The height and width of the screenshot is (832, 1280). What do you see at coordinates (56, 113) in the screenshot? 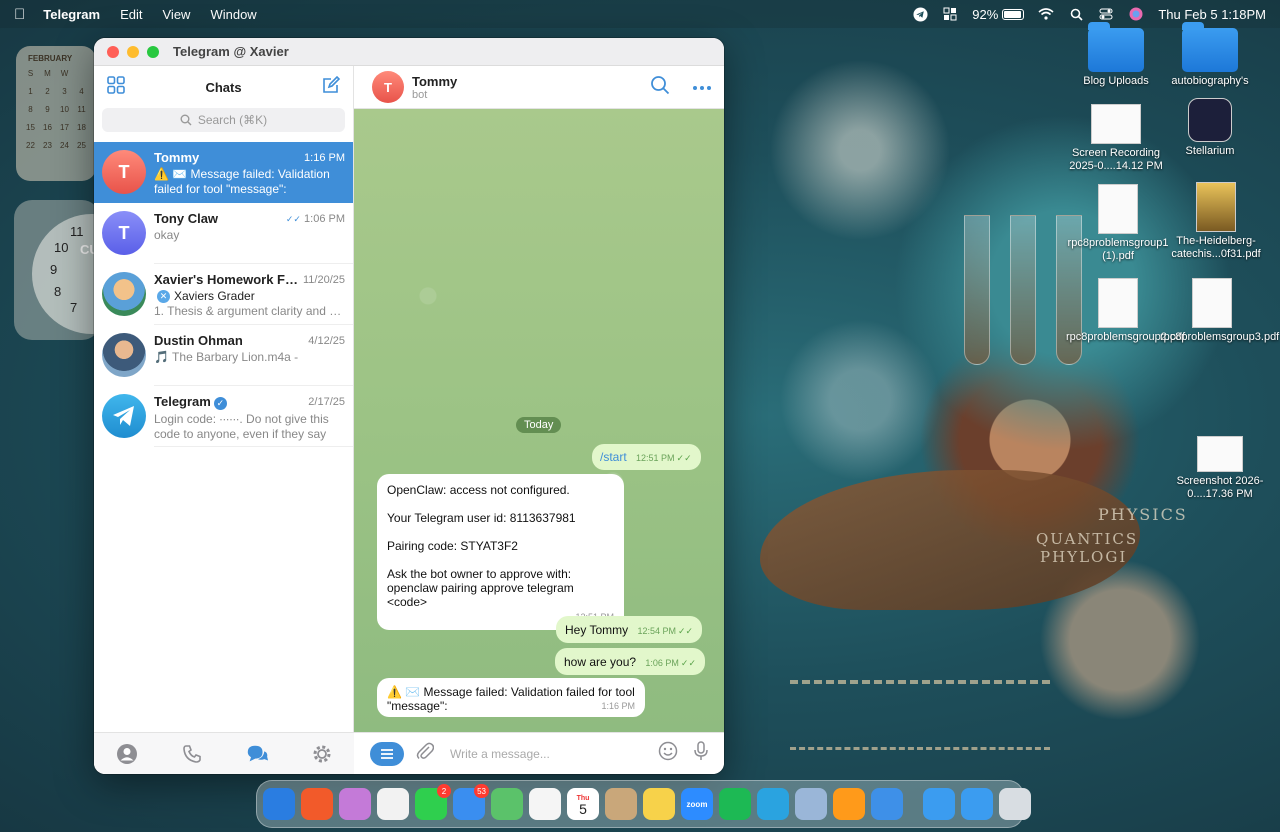
I see `calendar-widget: FEBRUARY S M W 1 2 3 4 8 9 10 11 15 16 17 18 22 23 24 25` at bounding box center [56, 113].